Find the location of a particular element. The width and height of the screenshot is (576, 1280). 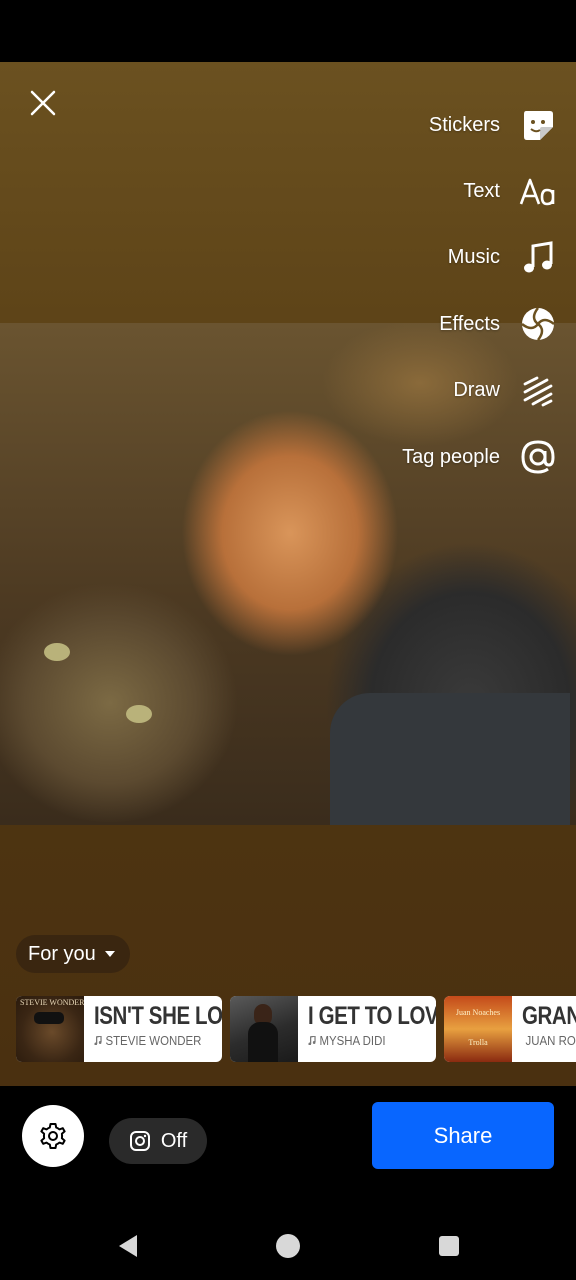

instagram-toggle-state: Off is located at coordinates (174, 1140).